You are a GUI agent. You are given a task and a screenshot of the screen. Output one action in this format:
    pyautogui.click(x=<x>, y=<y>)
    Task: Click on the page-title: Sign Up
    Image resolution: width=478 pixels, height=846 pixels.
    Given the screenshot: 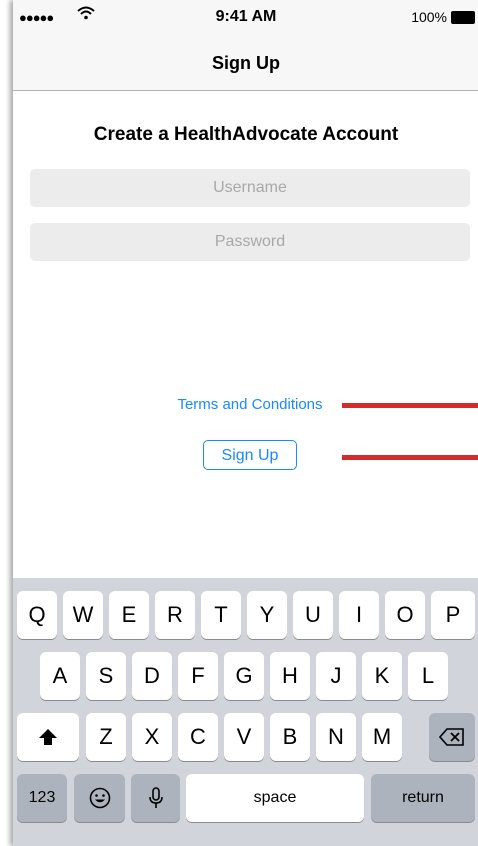 What is the action you would take?
    pyautogui.click(x=246, y=63)
    